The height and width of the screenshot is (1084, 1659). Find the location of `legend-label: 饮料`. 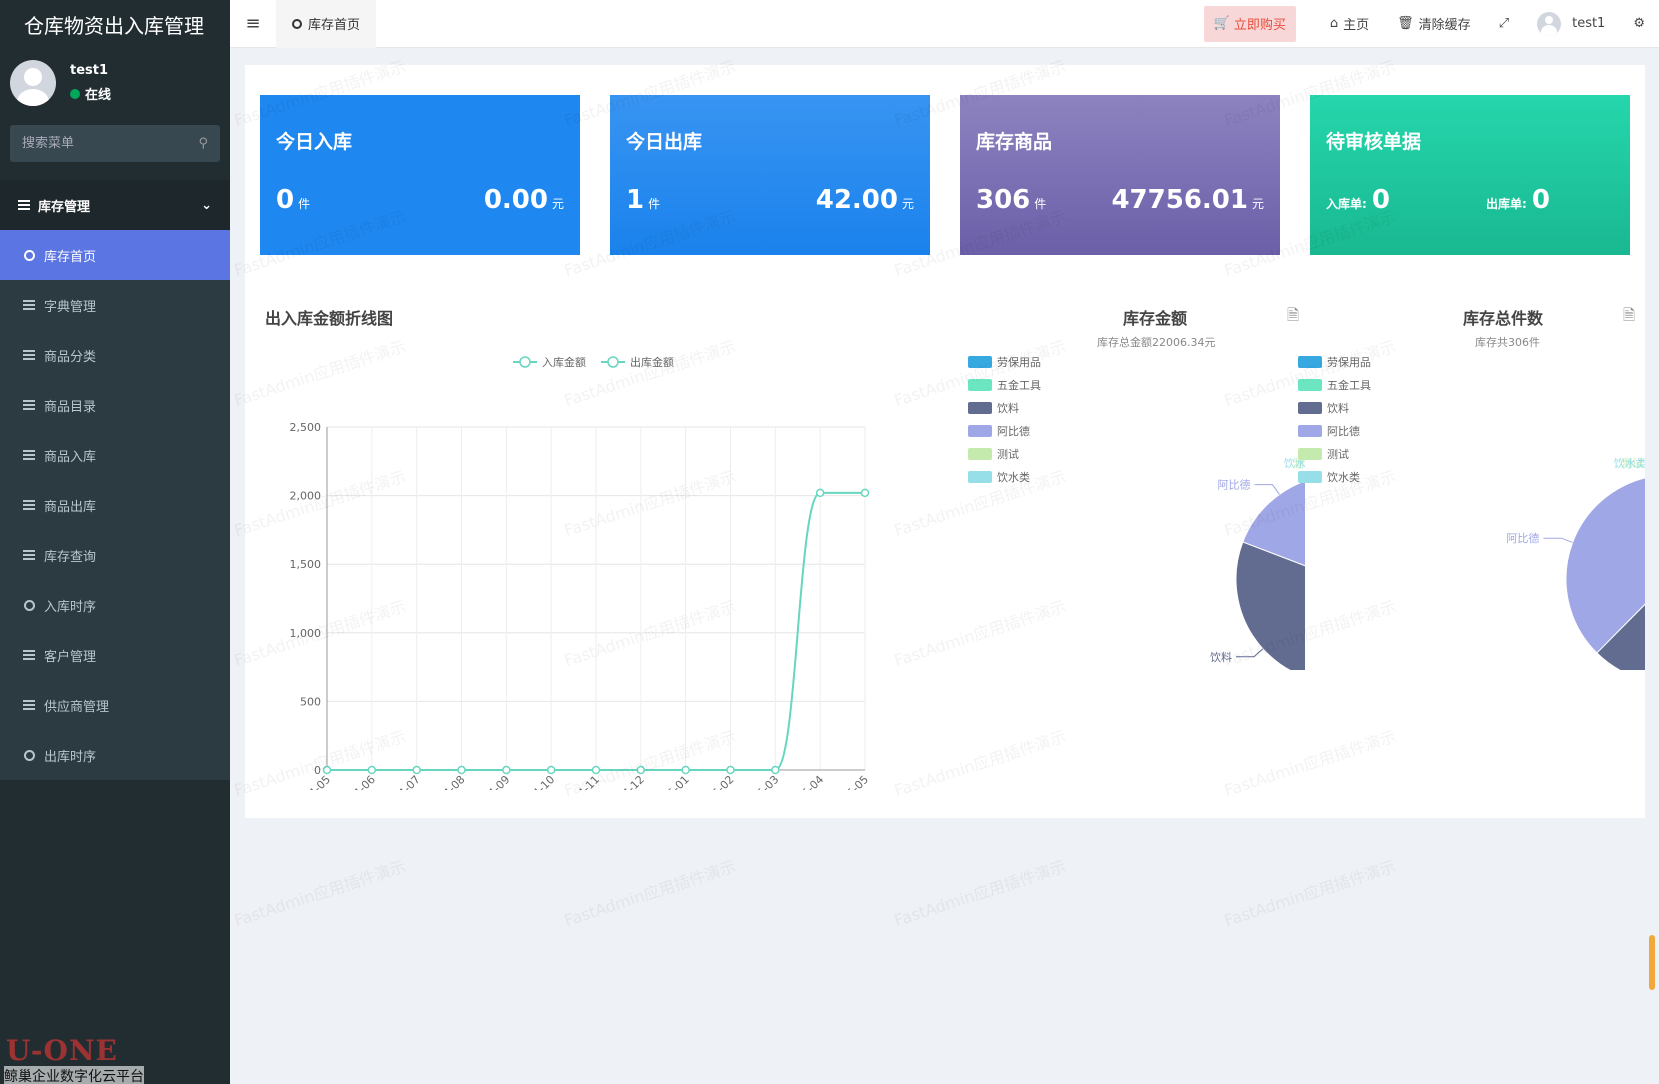

legend-label: 饮料 is located at coordinates (1008, 408).